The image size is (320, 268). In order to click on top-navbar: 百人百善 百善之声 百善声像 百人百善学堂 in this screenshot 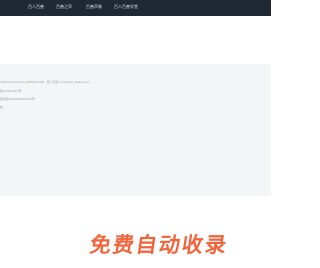, I will do `click(135, 8)`.